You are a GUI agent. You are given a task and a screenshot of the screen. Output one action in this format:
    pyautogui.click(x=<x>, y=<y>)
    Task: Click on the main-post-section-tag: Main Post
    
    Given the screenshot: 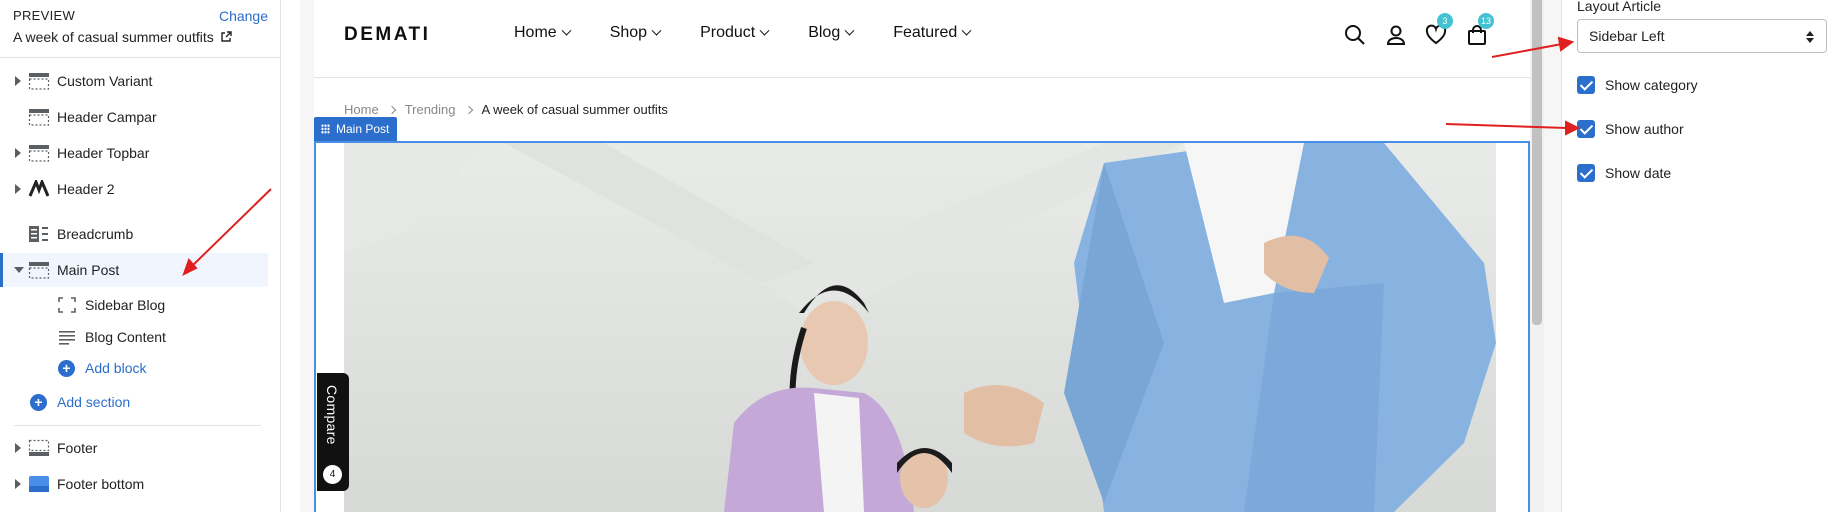 What is the action you would take?
    pyautogui.click(x=356, y=129)
    